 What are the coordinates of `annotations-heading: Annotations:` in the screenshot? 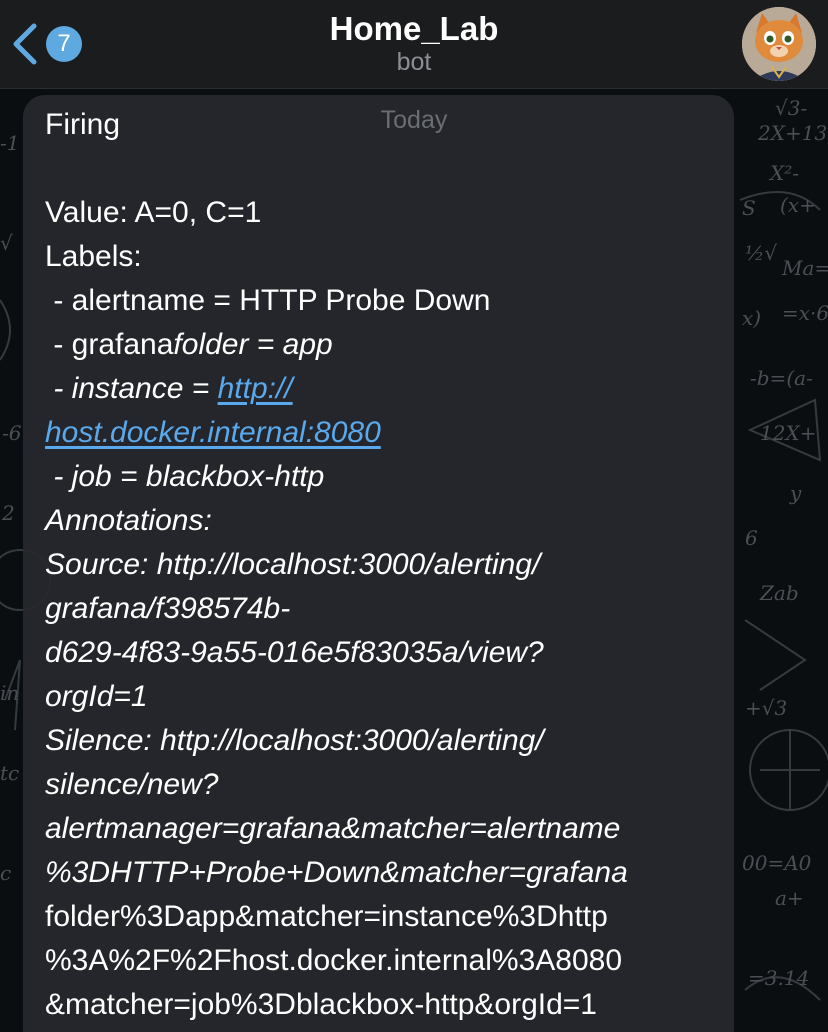 It's located at (128, 520).